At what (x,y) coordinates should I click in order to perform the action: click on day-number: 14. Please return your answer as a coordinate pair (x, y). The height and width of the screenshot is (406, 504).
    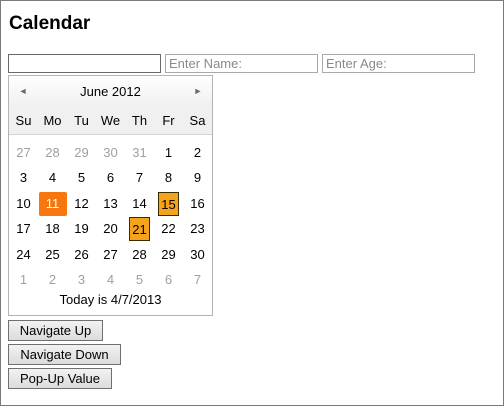
    Looking at the image, I should click on (139, 203).